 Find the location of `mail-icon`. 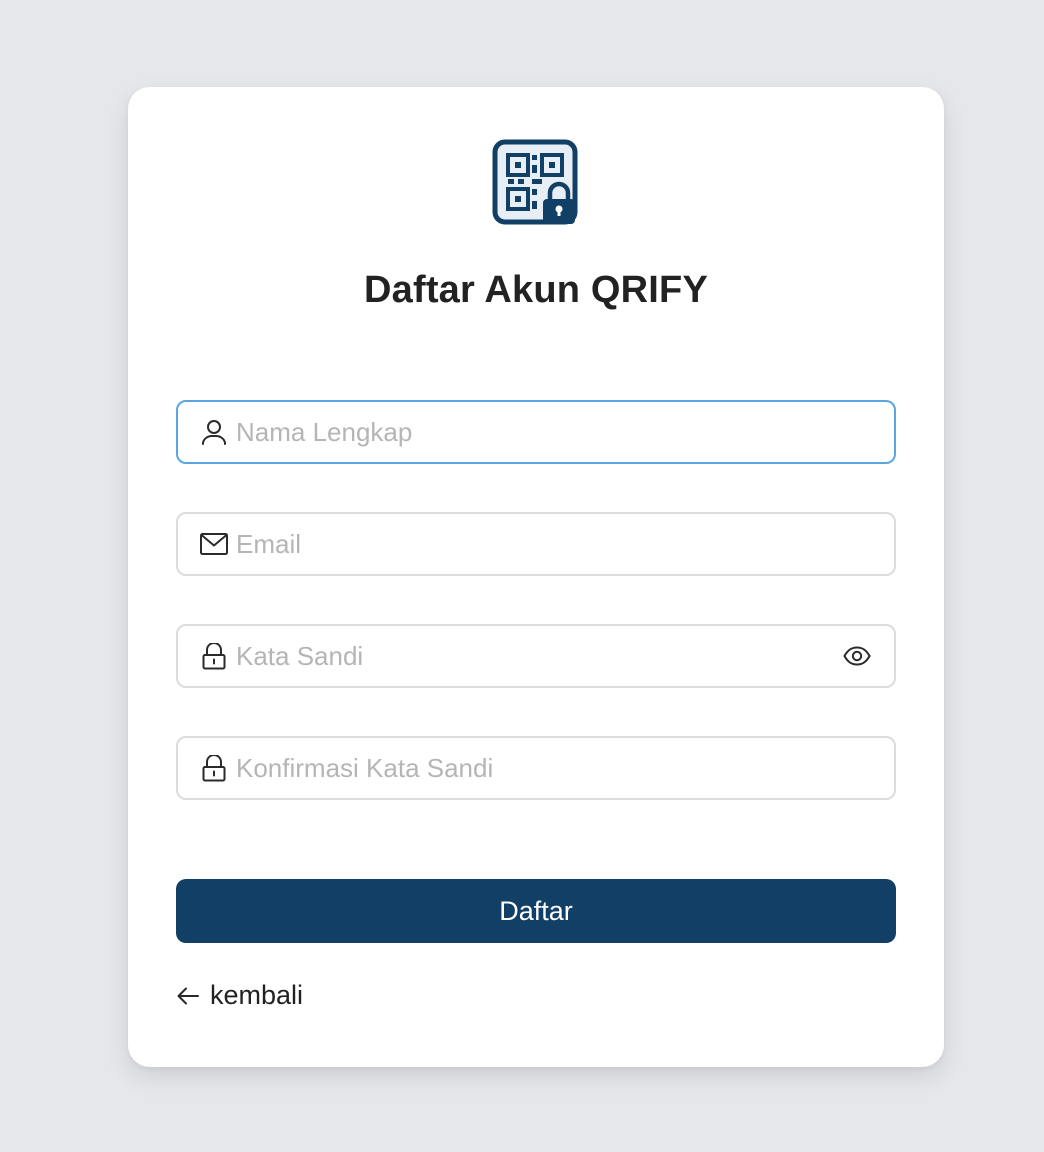

mail-icon is located at coordinates (214, 544).